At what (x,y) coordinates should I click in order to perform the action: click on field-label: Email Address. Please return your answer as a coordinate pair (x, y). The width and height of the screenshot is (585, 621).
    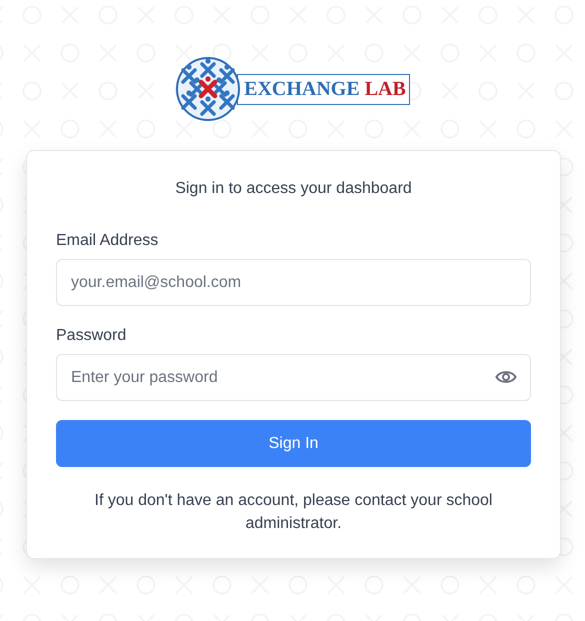
    Looking at the image, I should click on (108, 241).